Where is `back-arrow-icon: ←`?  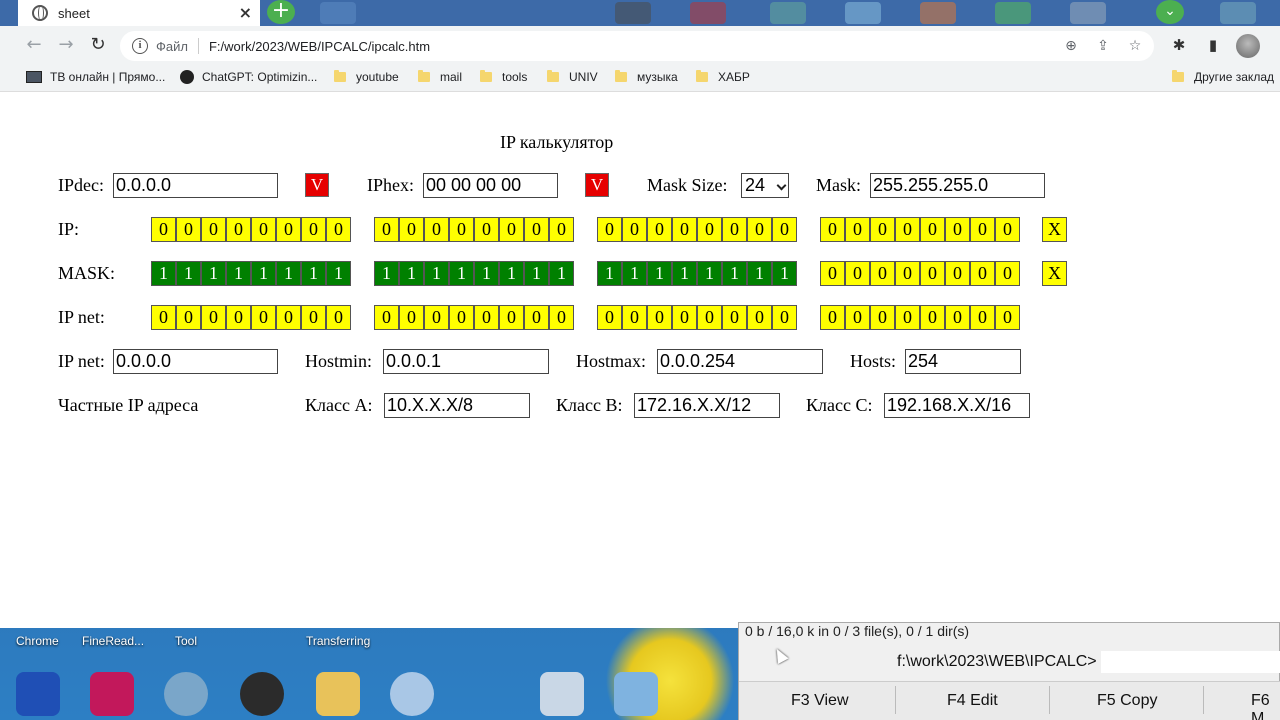 back-arrow-icon: ← is located at coordinates (34, 46).